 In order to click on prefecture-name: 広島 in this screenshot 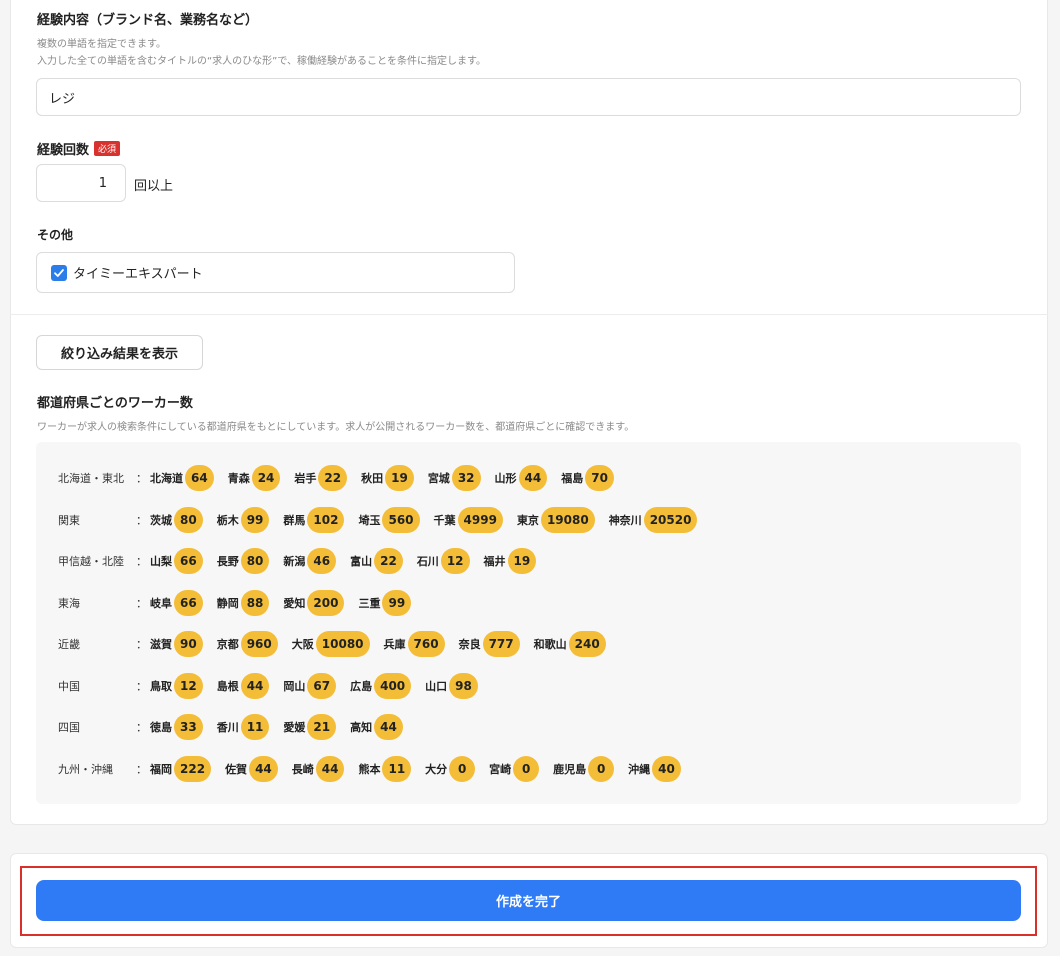, I will do `click(361, 686)`.